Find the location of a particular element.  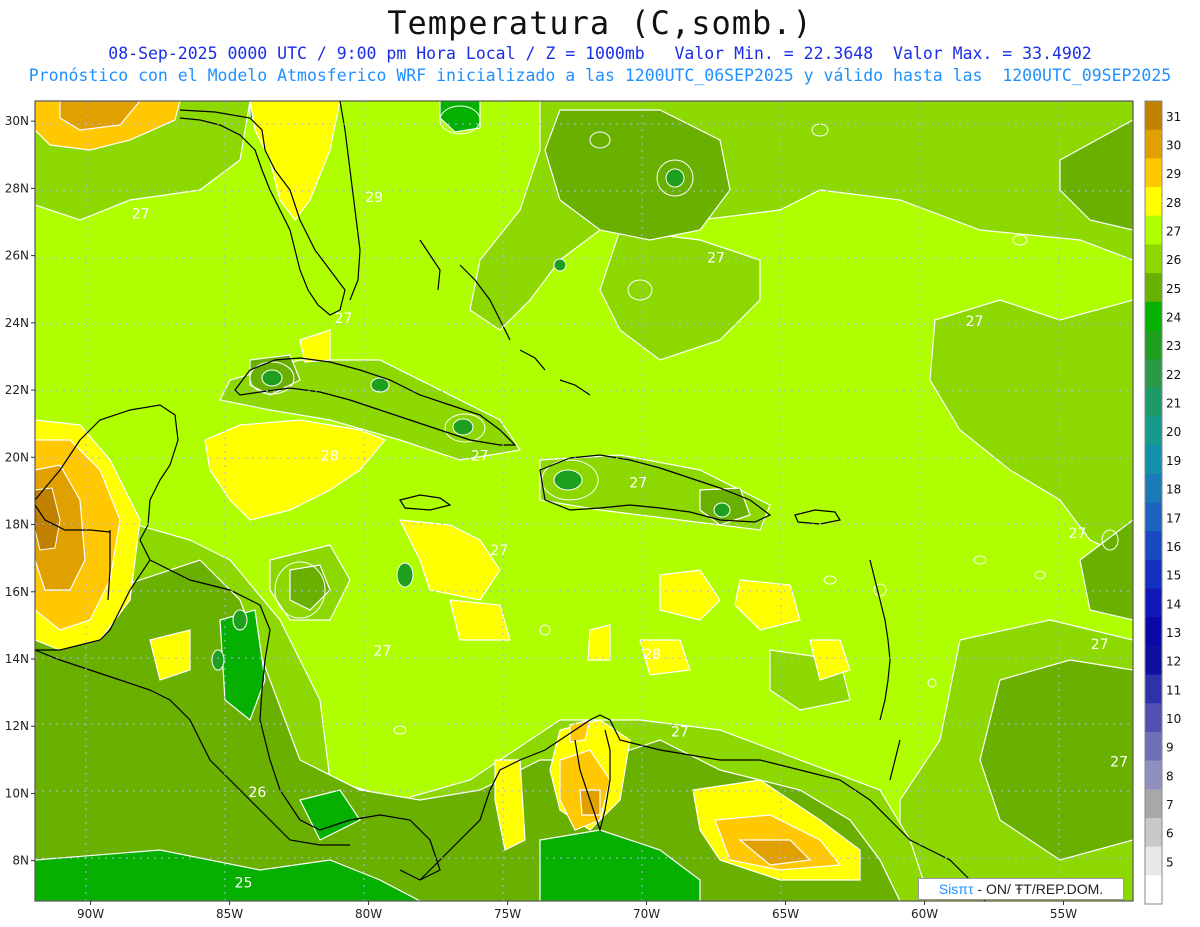

colorbar-label: 5 is located at coordinates (1170, 862).